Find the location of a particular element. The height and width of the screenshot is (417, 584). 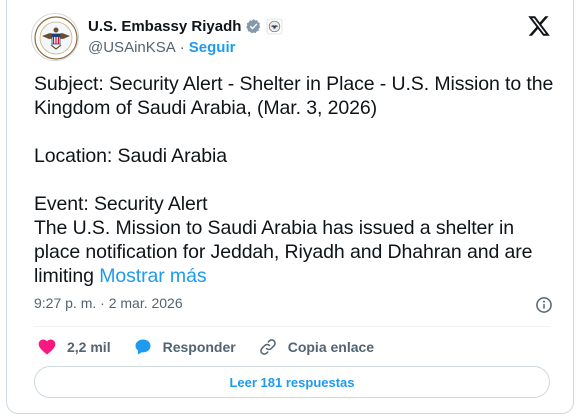

heart-icon is located at coordinates (47, 347).